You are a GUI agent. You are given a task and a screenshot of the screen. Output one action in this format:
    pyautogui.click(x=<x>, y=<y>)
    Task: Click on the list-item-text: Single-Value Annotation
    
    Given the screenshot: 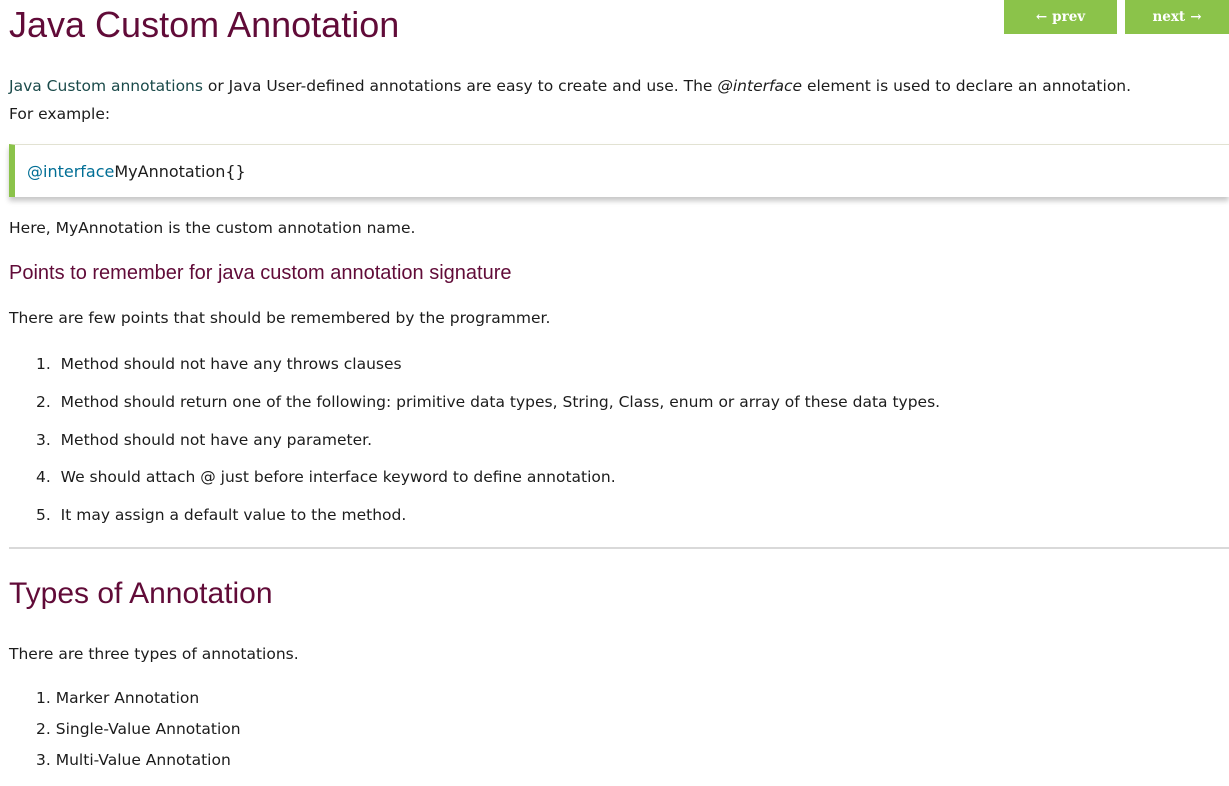 What is the action you would take?
    pyautogui.click(x=148, y=729)
    